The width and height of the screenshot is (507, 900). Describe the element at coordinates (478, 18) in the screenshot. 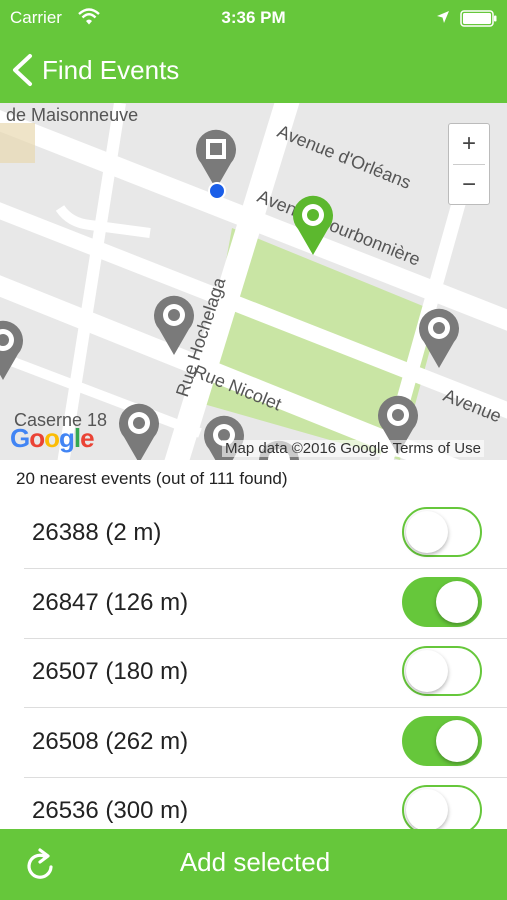

I see `battery-icon` at that location.